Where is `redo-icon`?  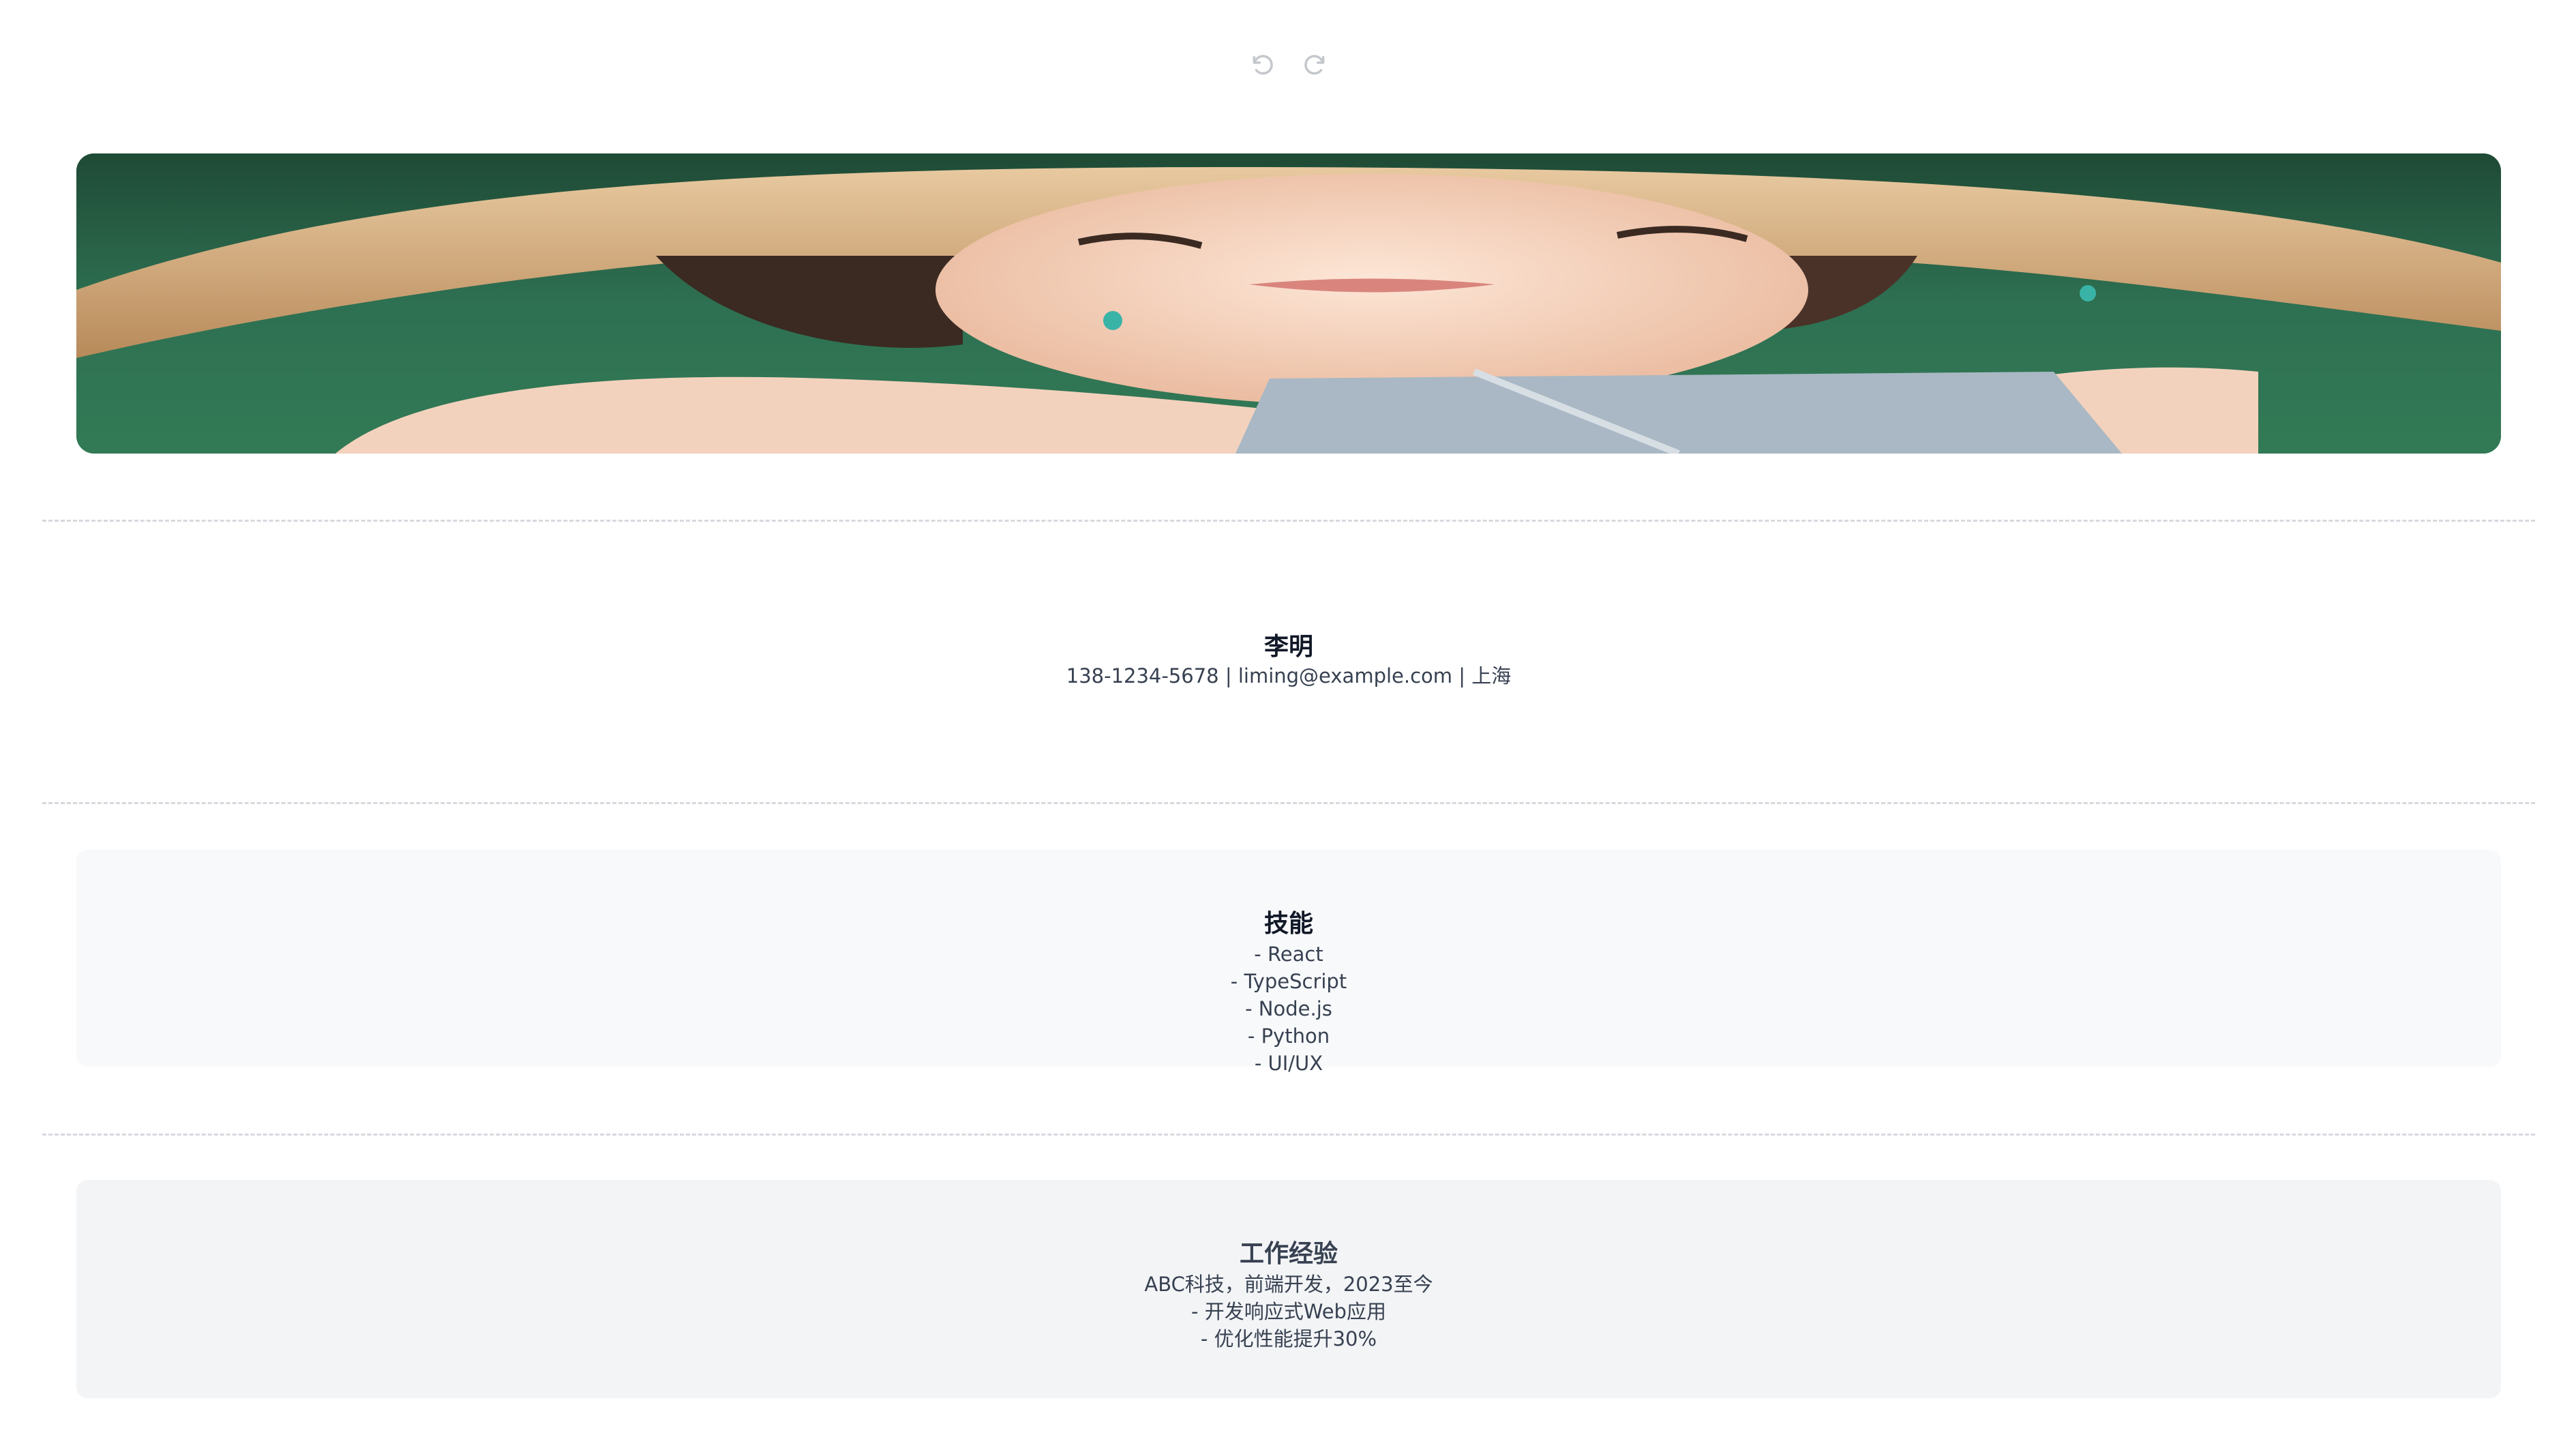 redo-icon is located at coordinates (1314, 65).